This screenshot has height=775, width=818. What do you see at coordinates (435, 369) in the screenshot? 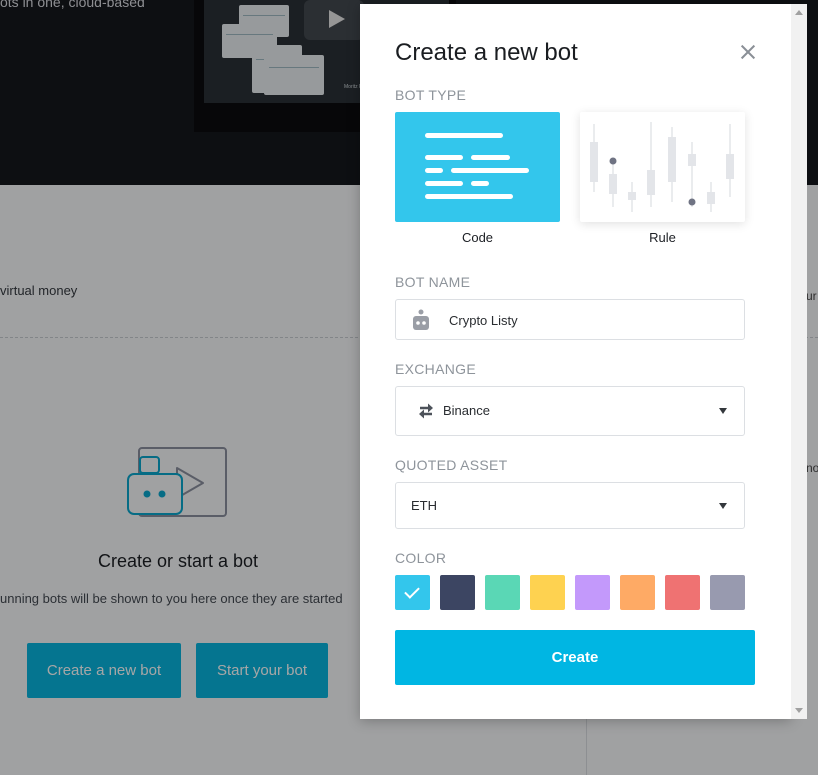
I see `exchange-label: EXCHANGE` at bounding box center [435, 369].